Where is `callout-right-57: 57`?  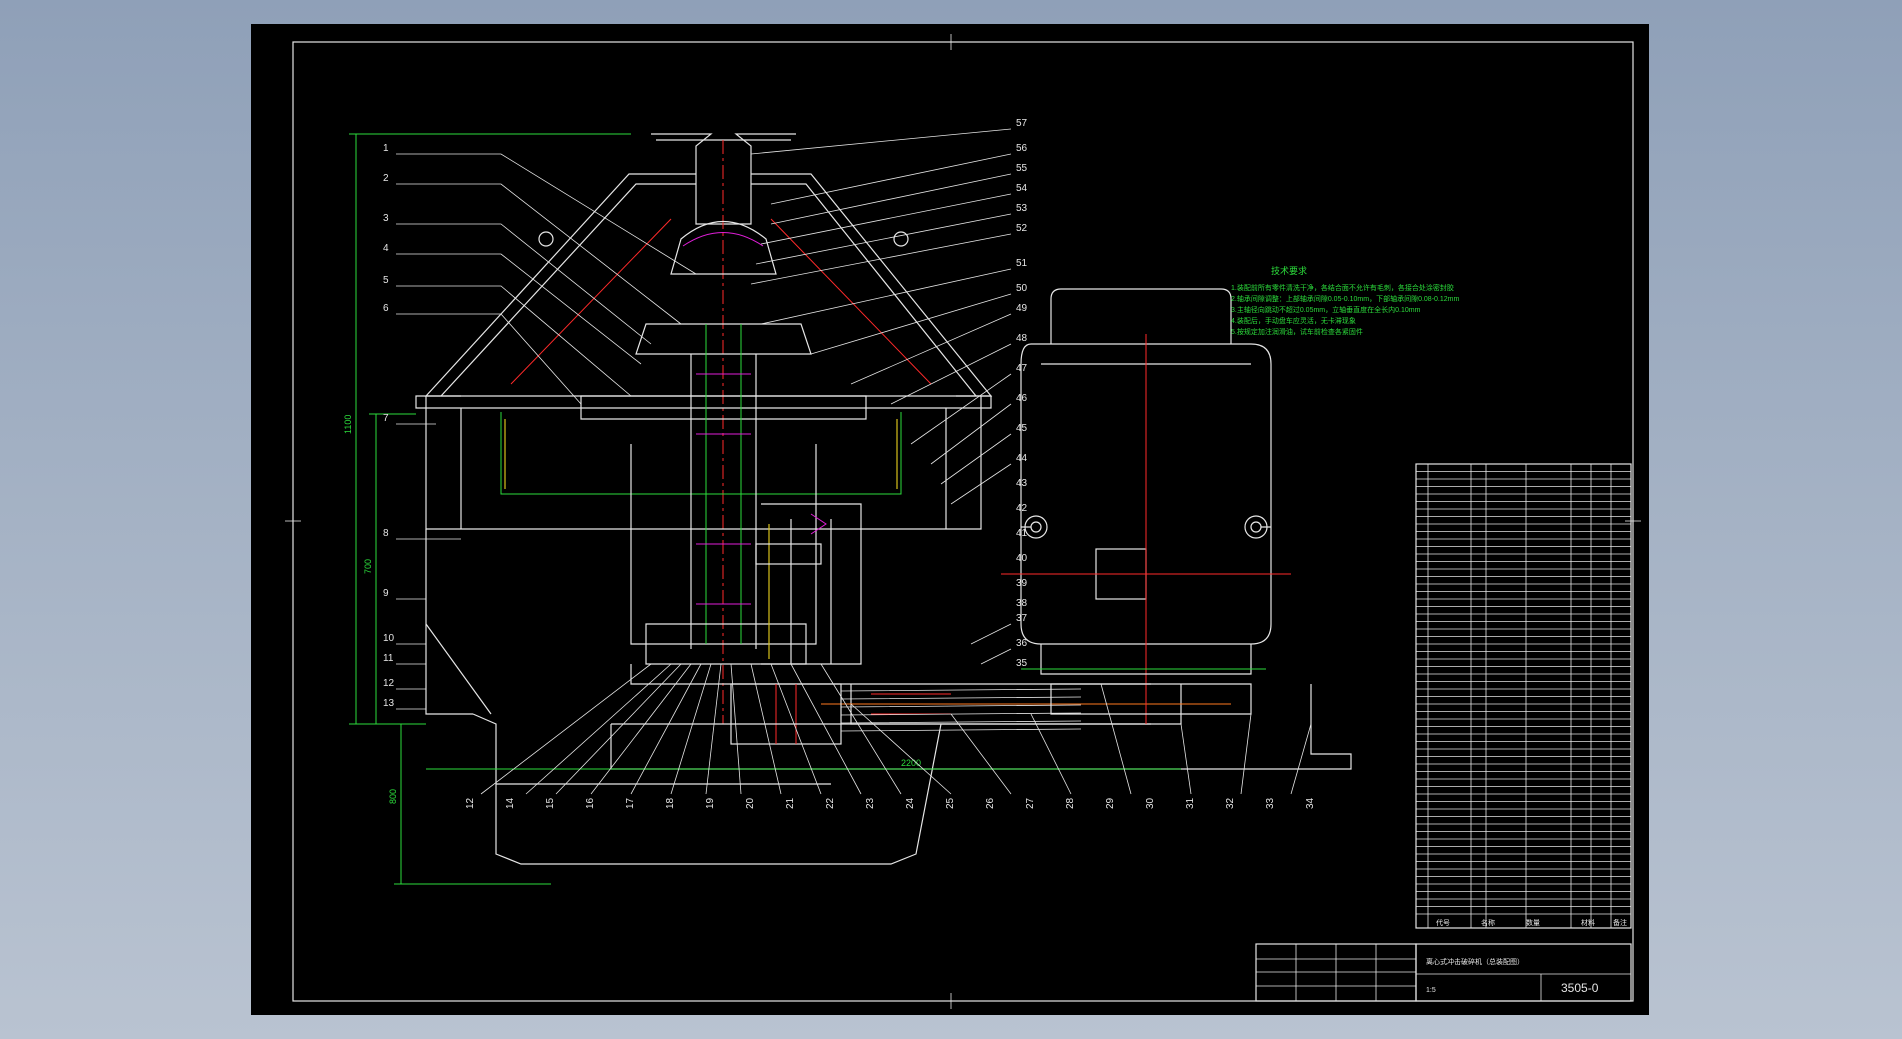 callout-right-57: 57 is located at coordinates (1022, 123).